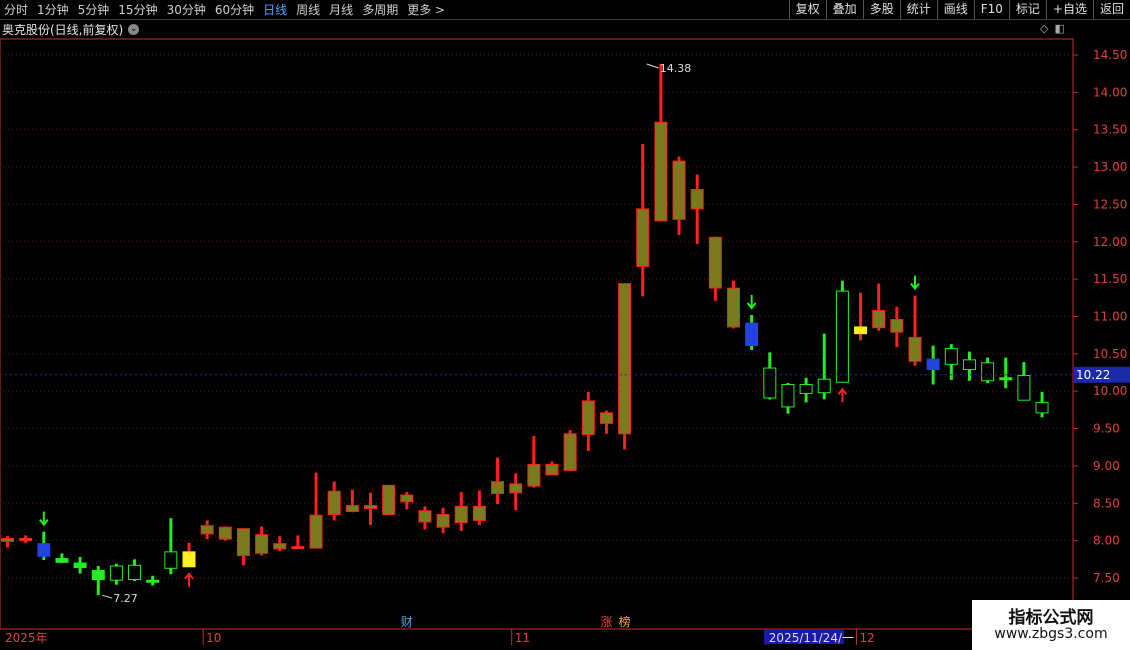 This screenshot has height=650, width=1130. Describe the element at coordinates (1110, 55) in the screenshot. I see `y-tick-label: 14.50` at that location.